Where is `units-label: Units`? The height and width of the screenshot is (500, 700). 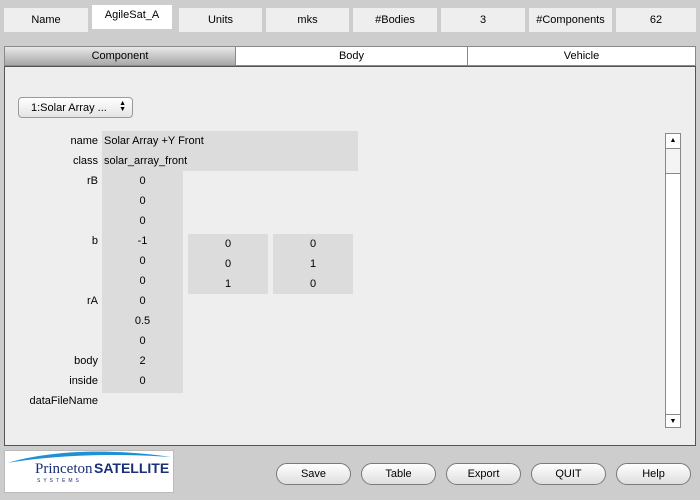
units-label: Units is located at coordinates (220, 20).